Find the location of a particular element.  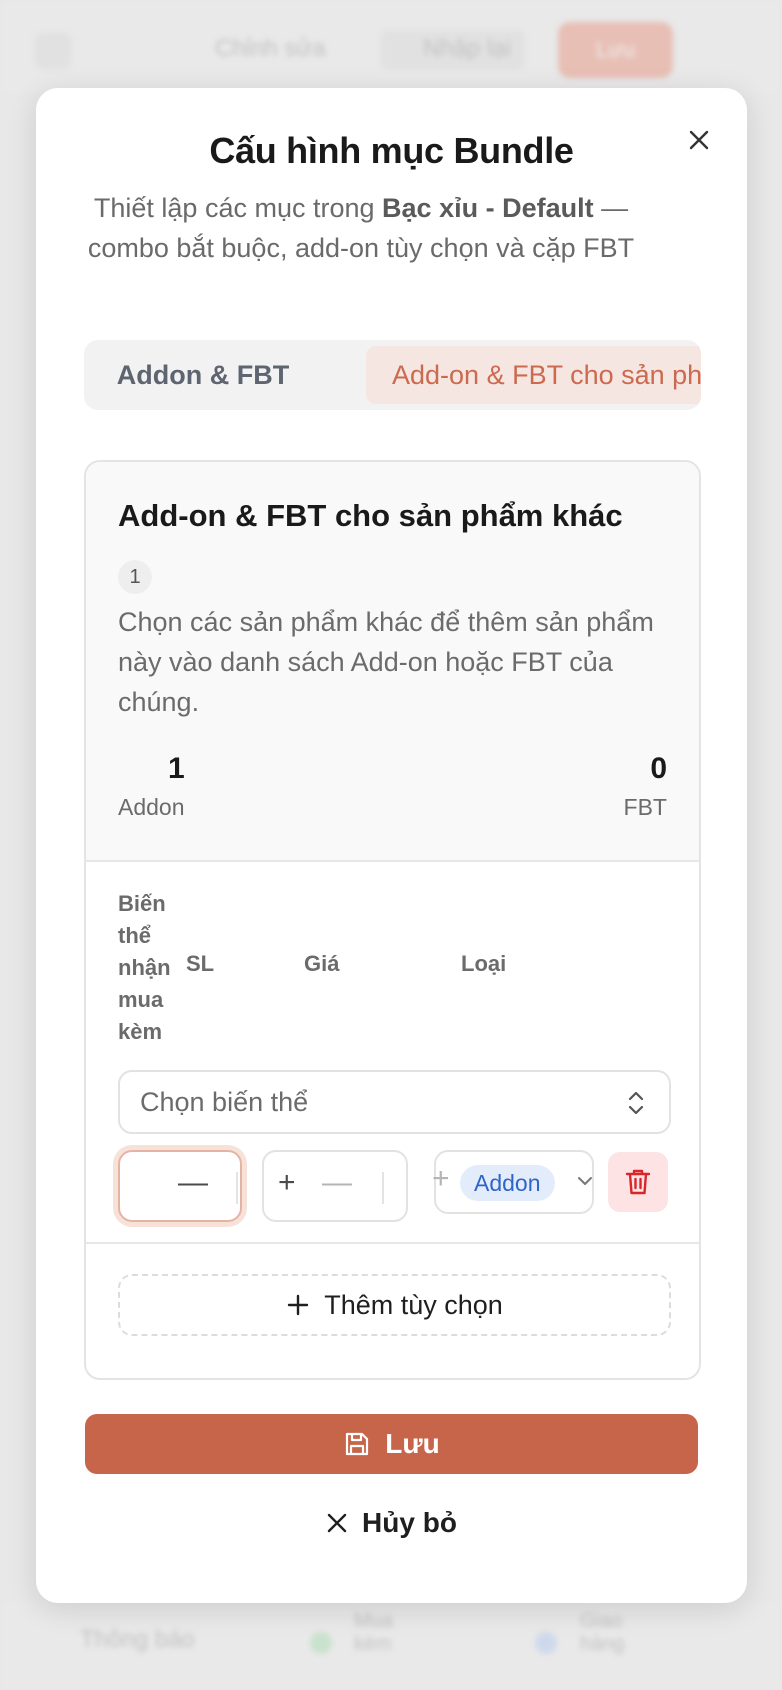

type-select: + Addon is located at coordinates (513, 1182).